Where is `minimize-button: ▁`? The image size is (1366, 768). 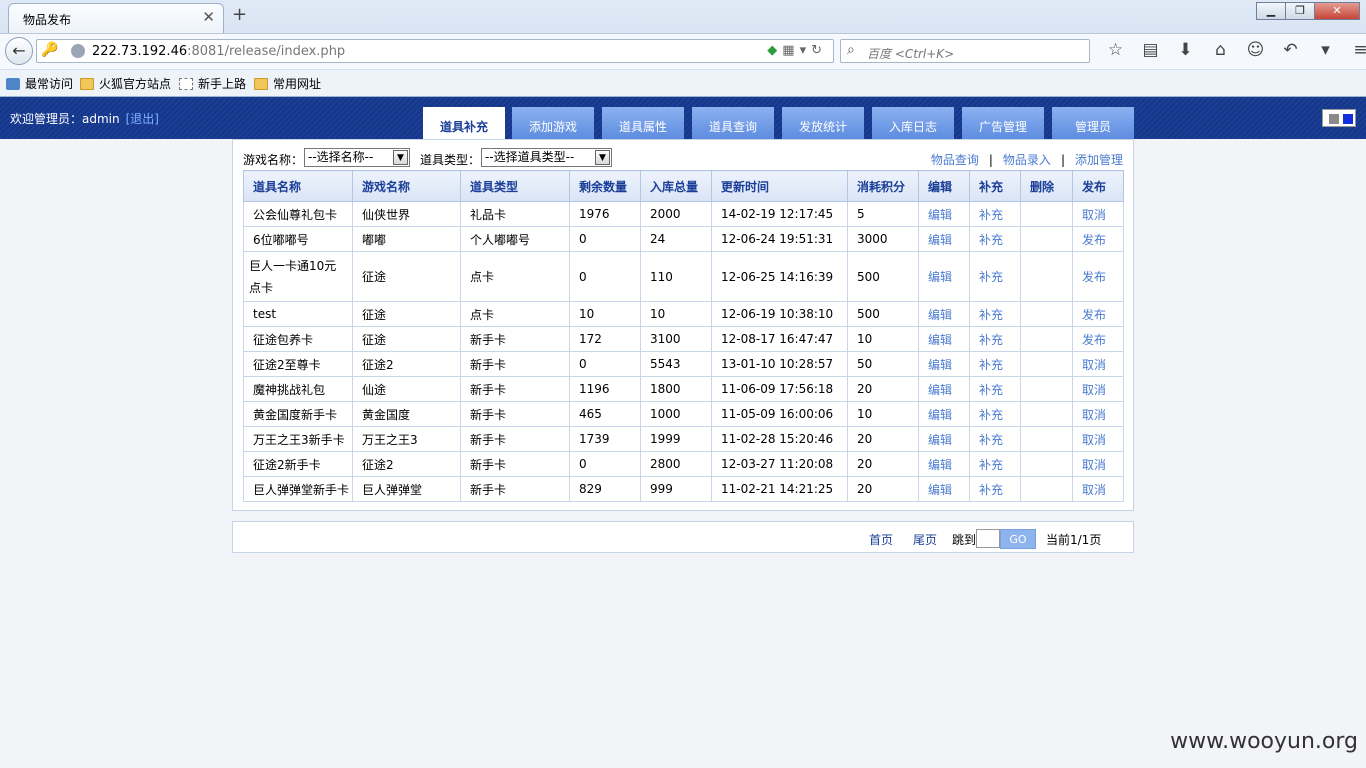
minimize-button: ▁ is located at coordinates (1271, 11).